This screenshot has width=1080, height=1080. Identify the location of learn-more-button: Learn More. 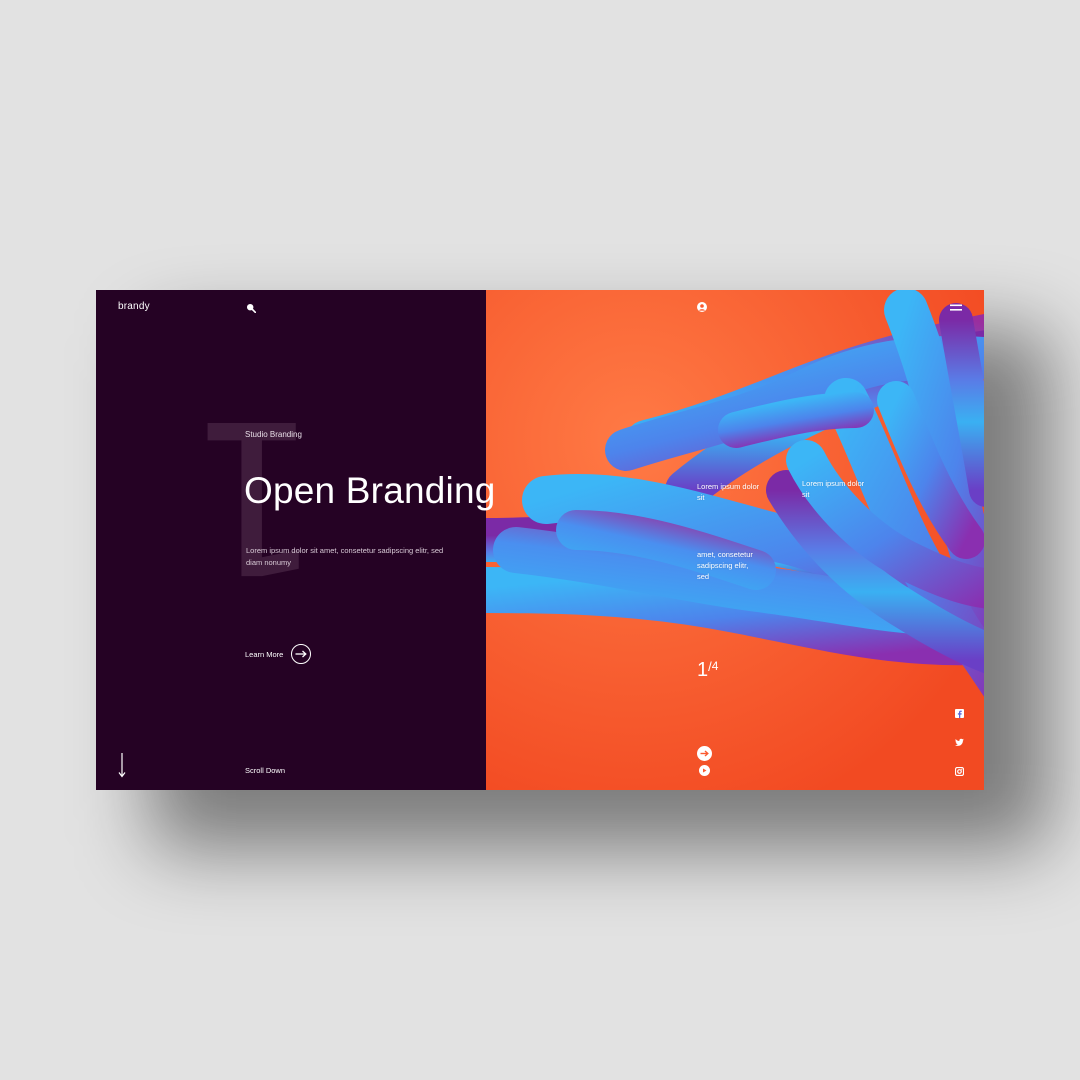
(278, 654).